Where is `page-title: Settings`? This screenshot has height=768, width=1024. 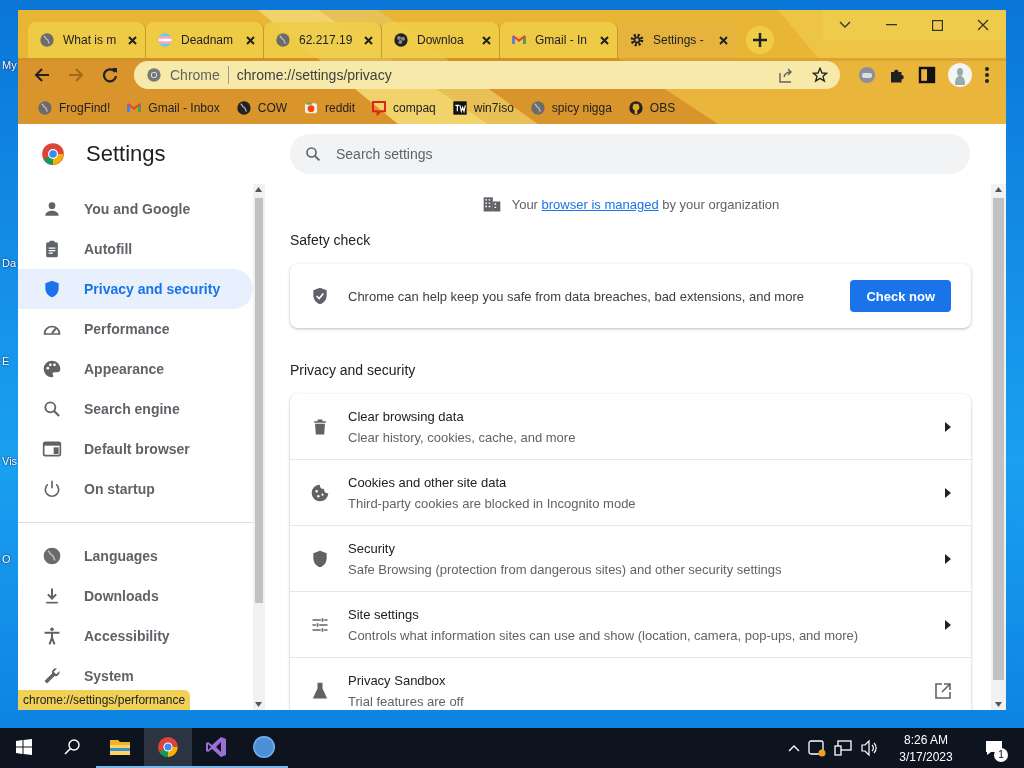
page-title: Settings is located at coordinates (126, 154).